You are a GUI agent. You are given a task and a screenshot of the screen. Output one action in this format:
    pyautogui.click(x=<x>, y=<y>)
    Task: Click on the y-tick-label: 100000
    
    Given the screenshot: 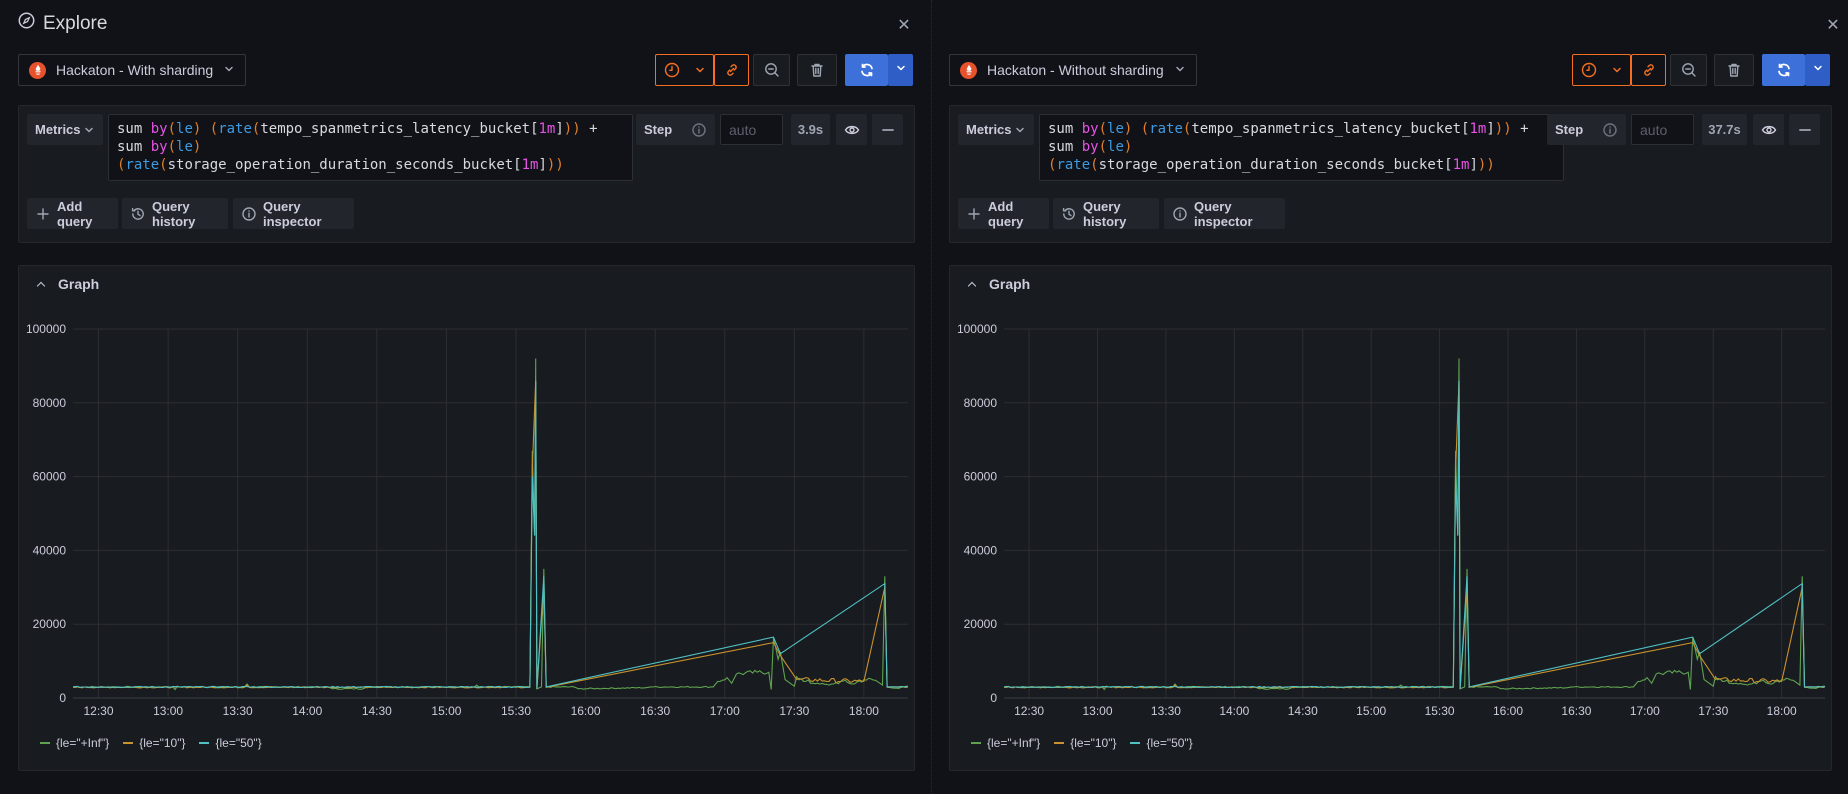 What is the action you would take?
    pyautogui.click(x=977, y=329)
    